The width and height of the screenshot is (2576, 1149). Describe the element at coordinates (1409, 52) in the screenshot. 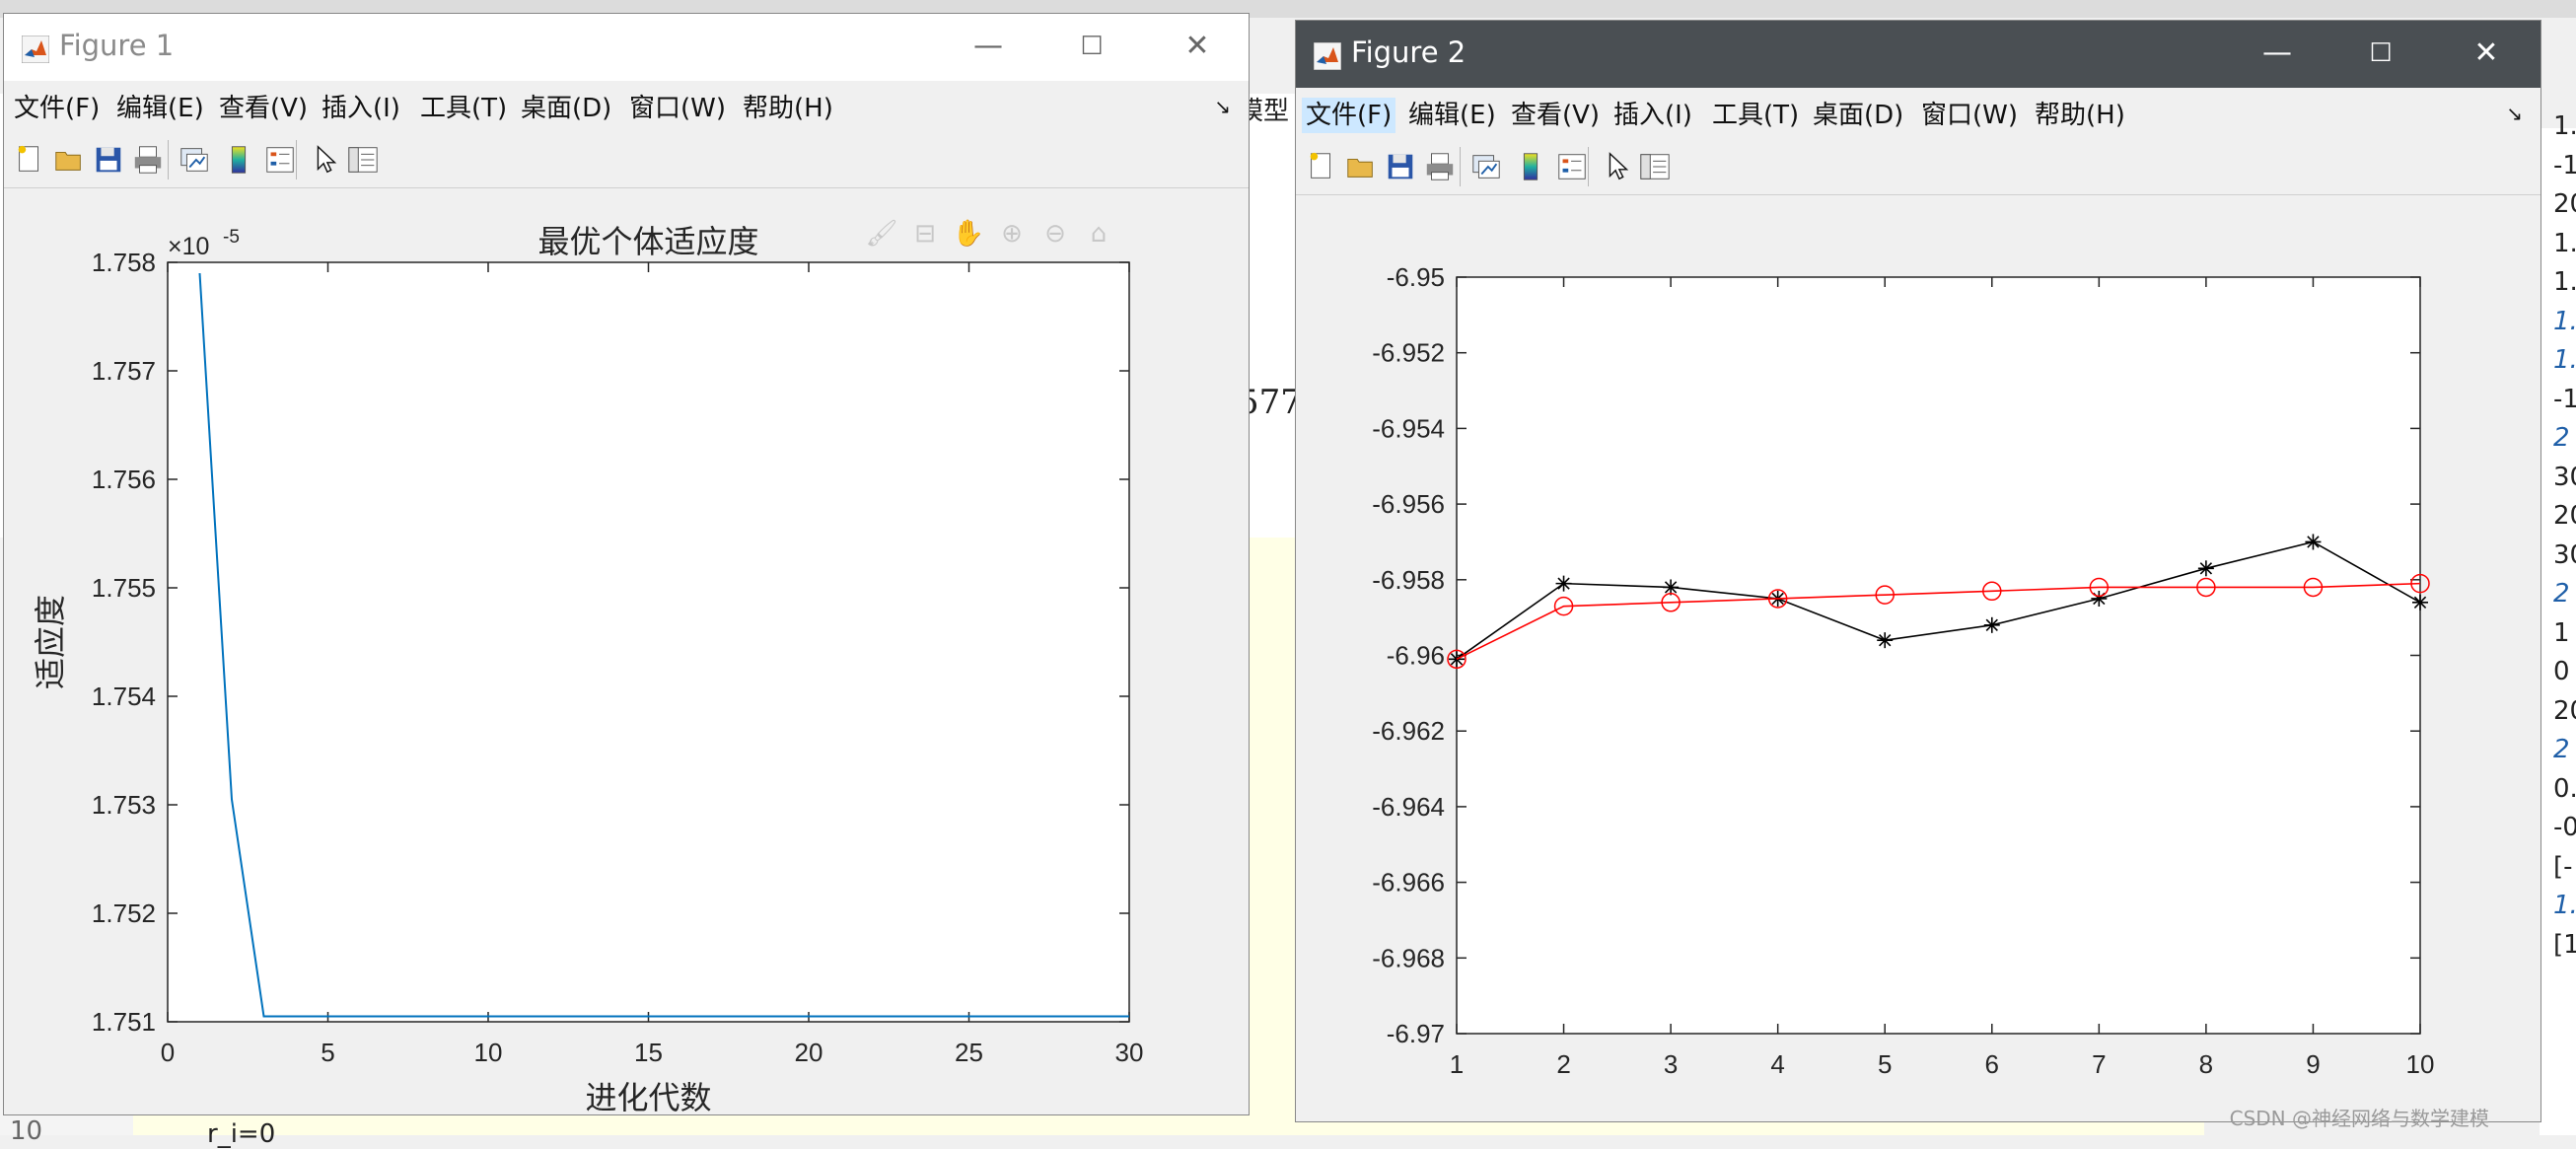

I see `figure2-title: Figure 2` at that location.